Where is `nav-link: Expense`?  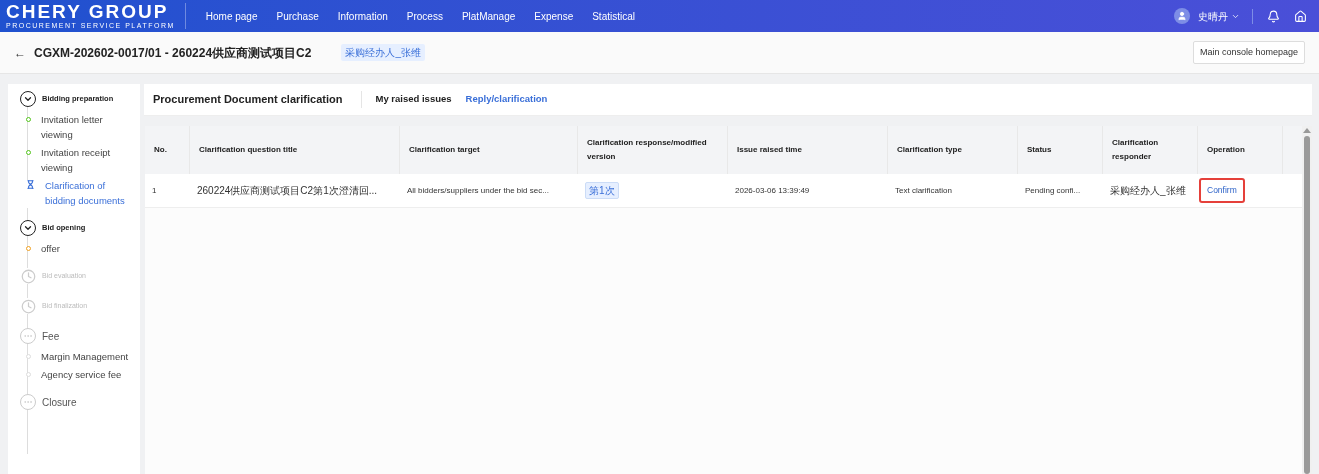
nav-link: Expense is located at coordinates (554, 16).